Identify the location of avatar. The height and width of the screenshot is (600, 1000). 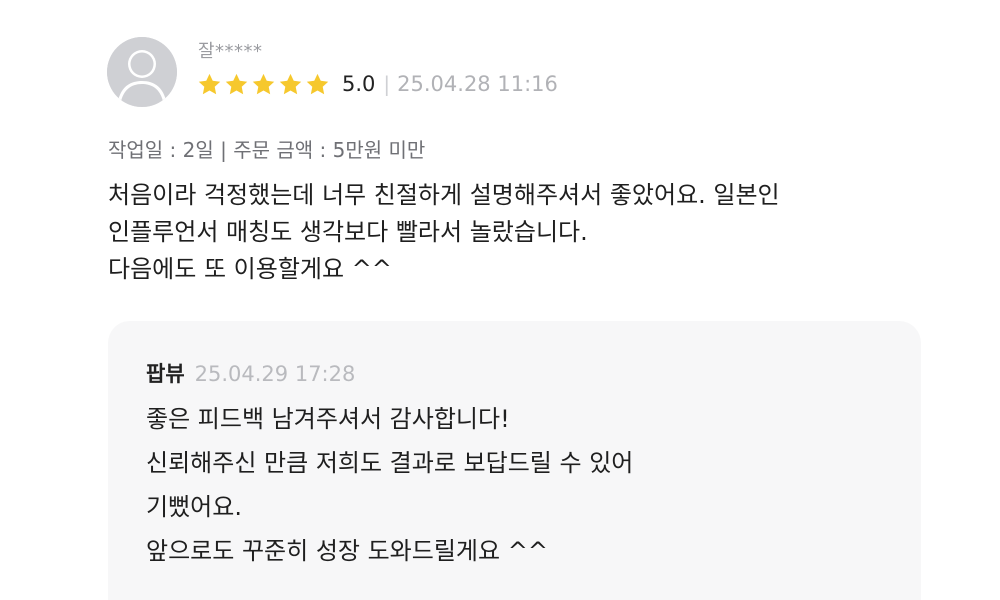
(142, 72).